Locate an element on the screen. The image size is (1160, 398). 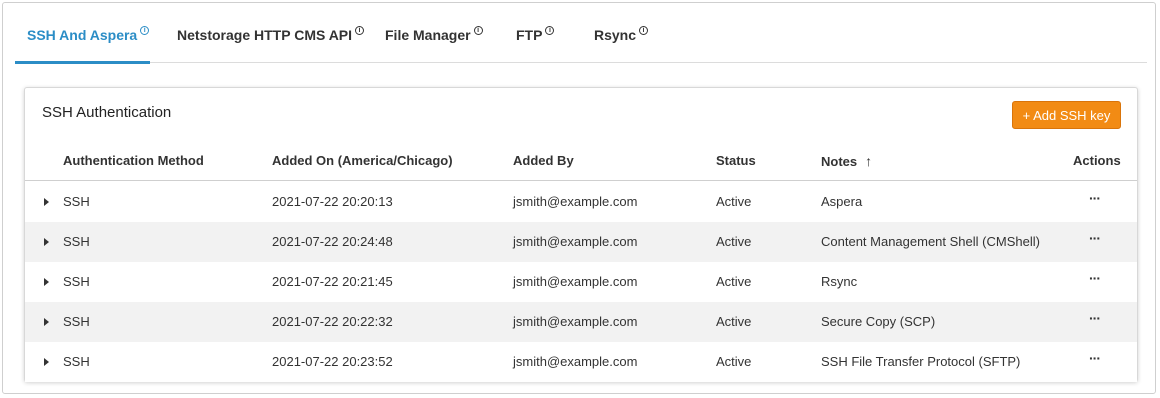
tab-netstorage-http-cms-api: Netstorage HTTP CMS API i is located at coordinates (271, 40).